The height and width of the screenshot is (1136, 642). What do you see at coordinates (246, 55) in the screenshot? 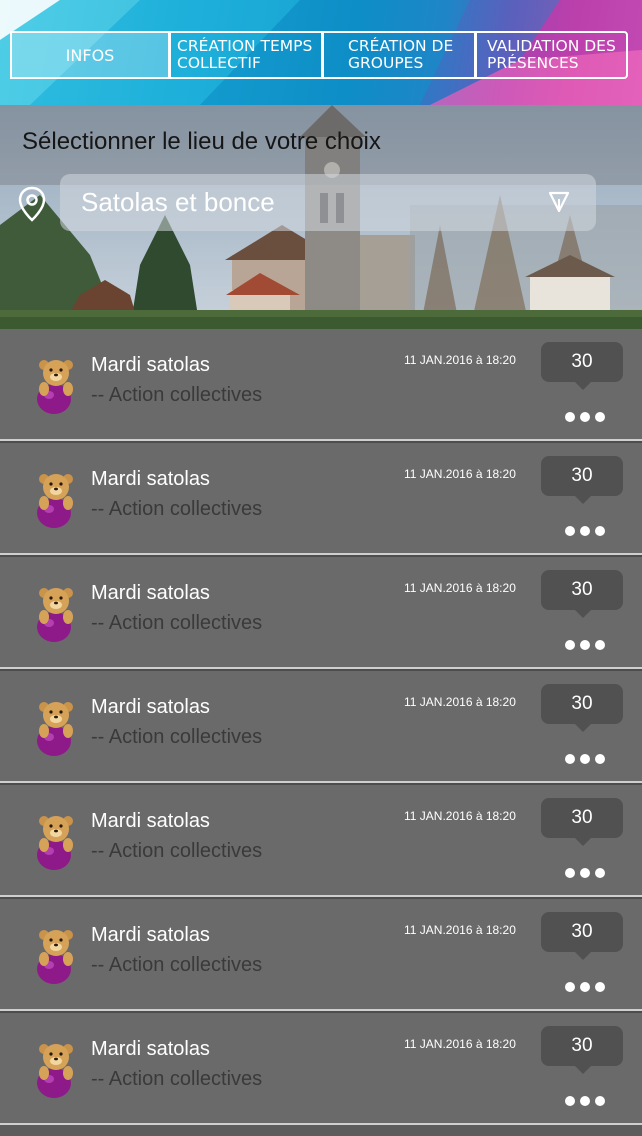
I see `tab-creation-temps-collectif: CRÉATION TEMPS COLLECTIF` at bounding box center [246, 55].